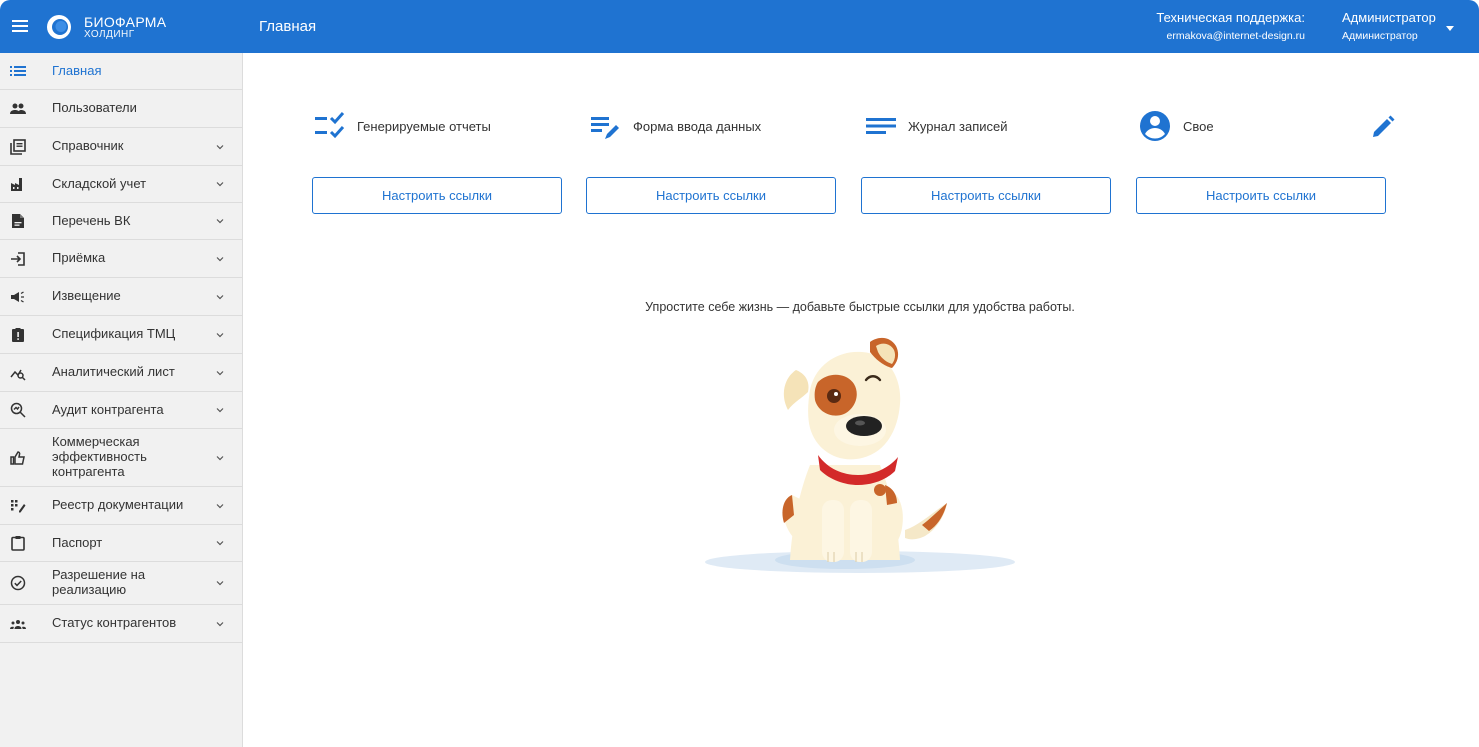 The height and width of the screenshot is (747, 1479). I want to click on quick-link-label: Журнал записей, so click(958, 126).